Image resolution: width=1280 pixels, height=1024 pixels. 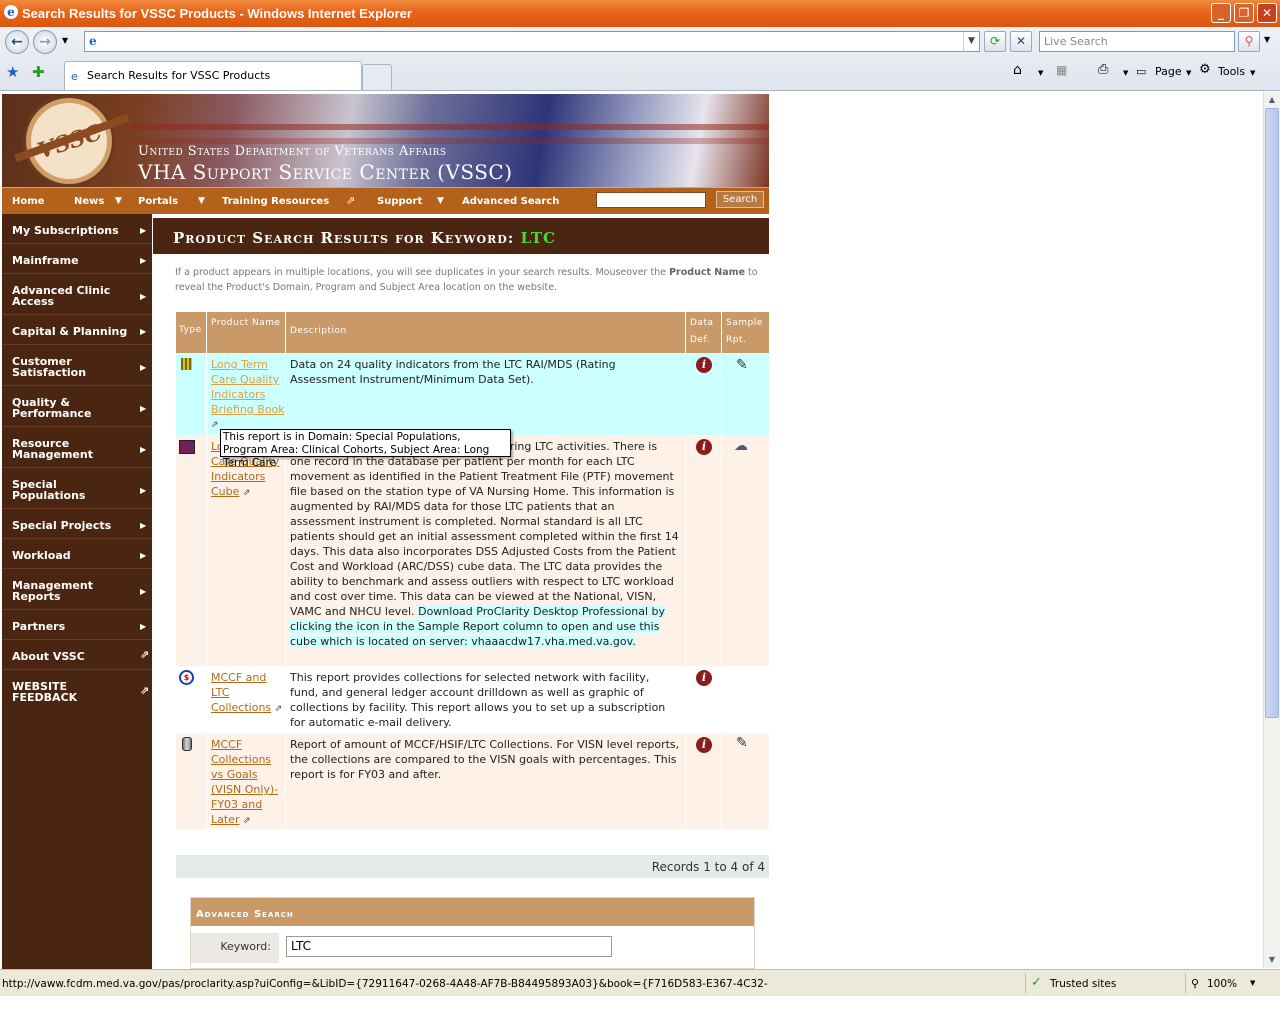 I want to click on print-dropdown-icon: ▼, so click(x=1125, y=73).